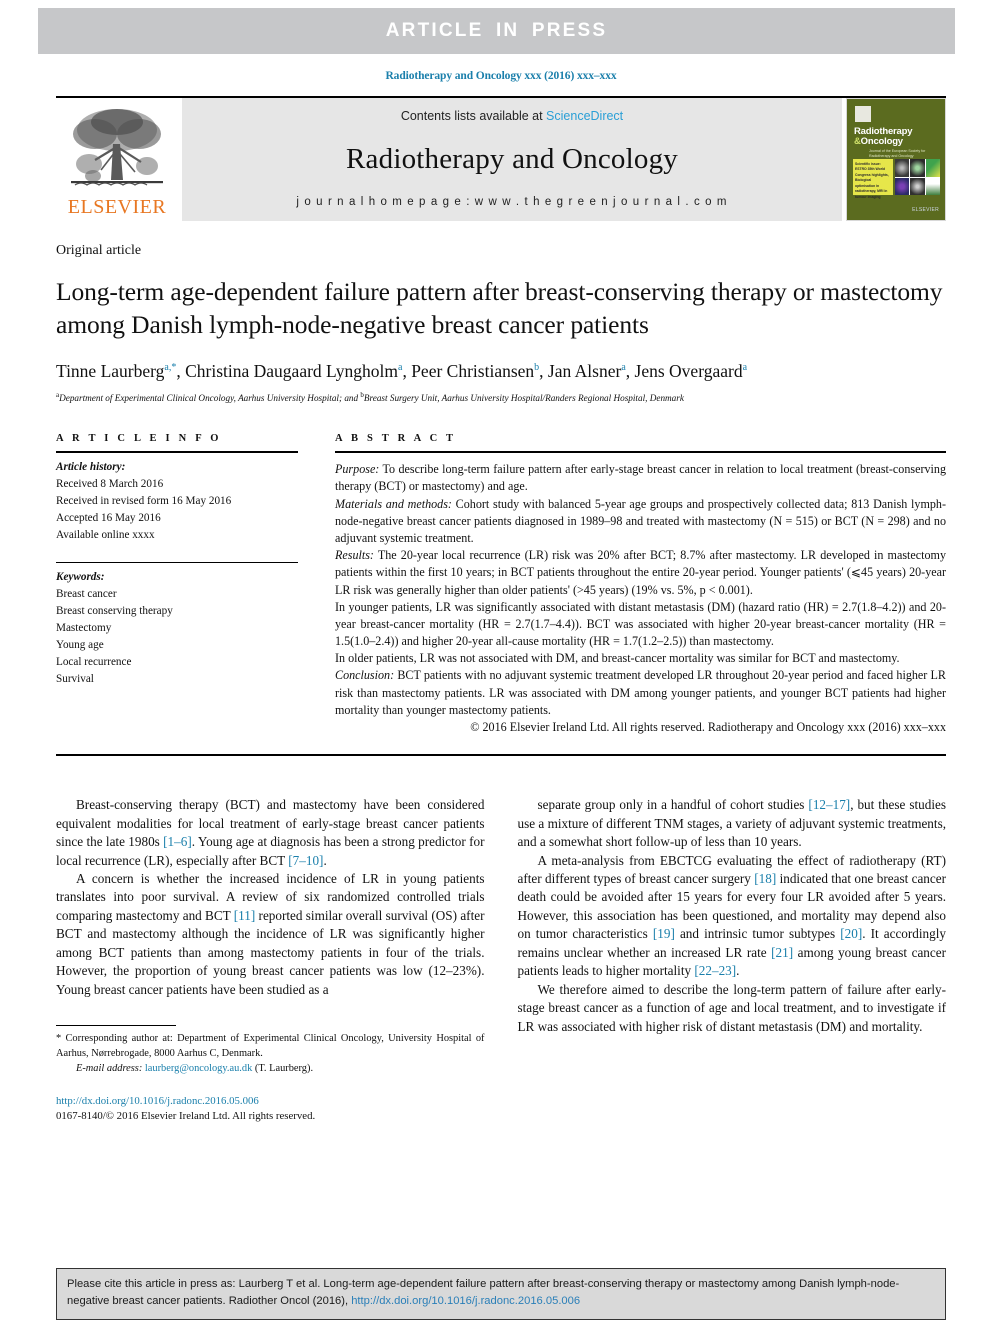  What do you see at coordinates (851, 933) in the screenshot?
I see `reference-link-20: [20]` at bounding box center [851, 933].